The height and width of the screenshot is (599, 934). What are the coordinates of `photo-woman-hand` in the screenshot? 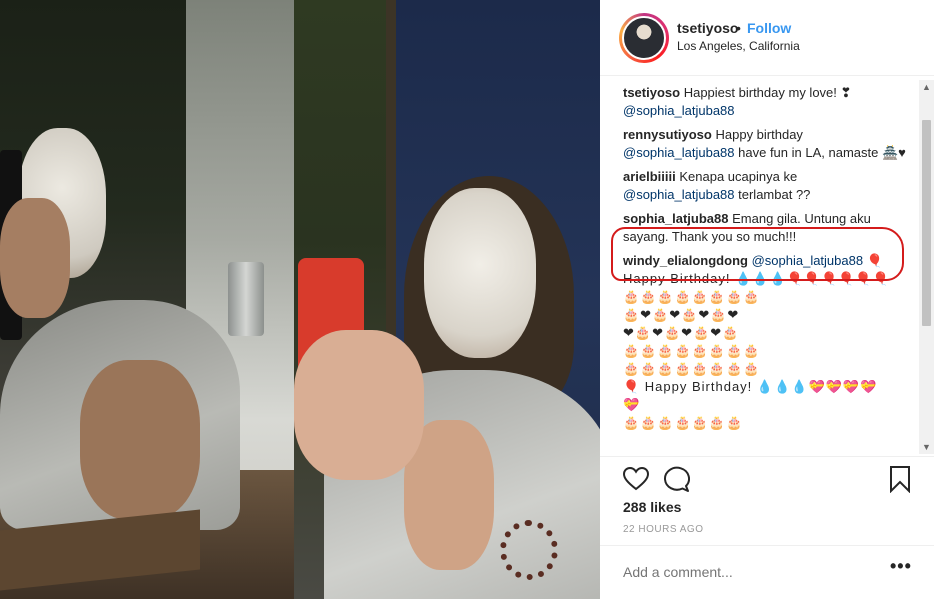 It's located at (359, 405).